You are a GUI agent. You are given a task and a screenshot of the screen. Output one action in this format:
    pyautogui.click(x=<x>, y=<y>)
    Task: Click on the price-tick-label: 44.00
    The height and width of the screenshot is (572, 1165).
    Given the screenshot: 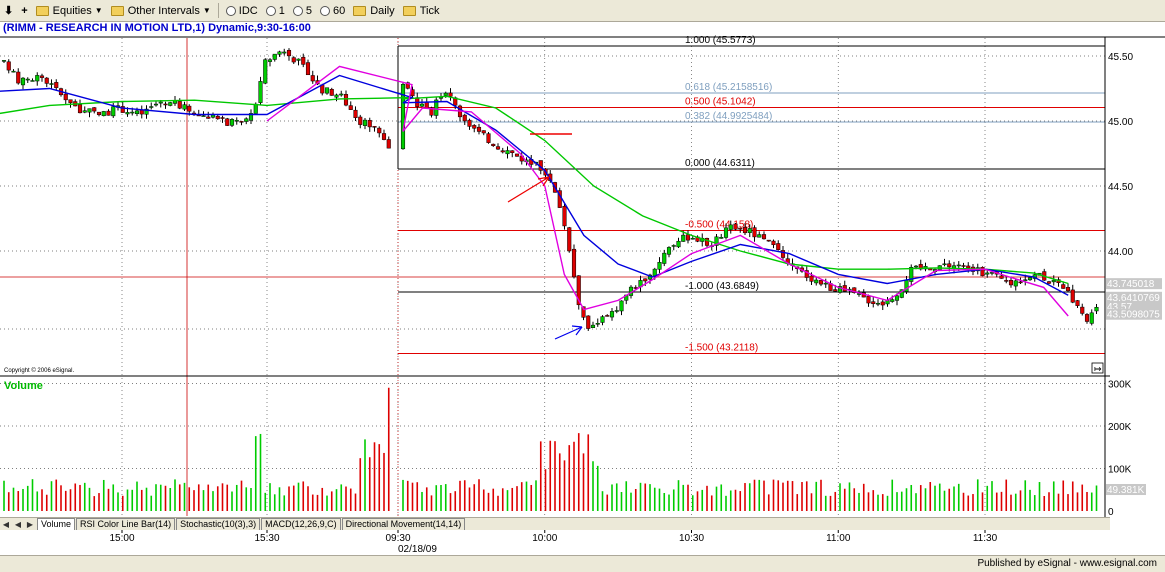 What is the action you would take?
    pyautogui.click(x=1120, y=252)
    